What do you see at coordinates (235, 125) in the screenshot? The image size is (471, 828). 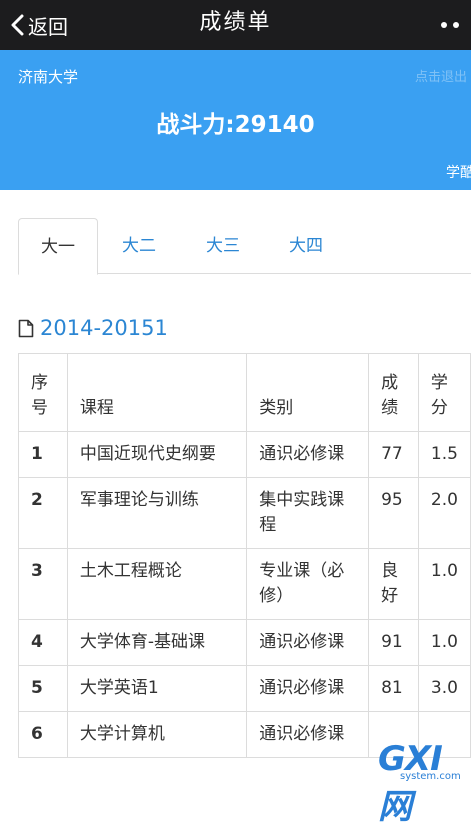 I see `combat-power-score: 战斗力:29140` at bounding box center [235, 125].